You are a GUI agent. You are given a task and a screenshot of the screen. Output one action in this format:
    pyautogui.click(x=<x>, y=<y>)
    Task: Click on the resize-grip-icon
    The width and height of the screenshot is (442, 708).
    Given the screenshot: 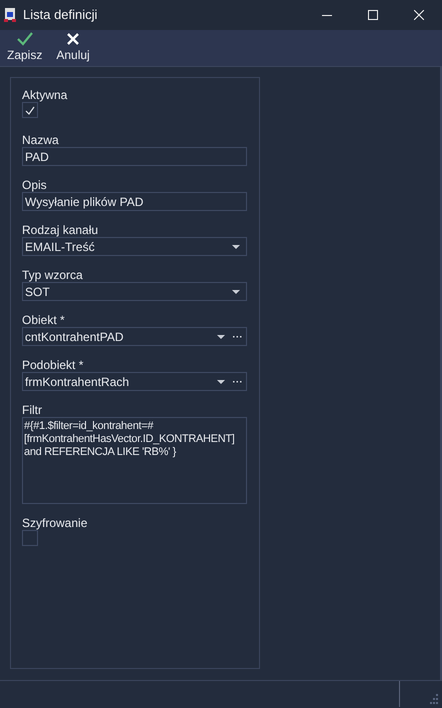 What is the action you would take?
    pyautogui.click(x=433, y=699)
    